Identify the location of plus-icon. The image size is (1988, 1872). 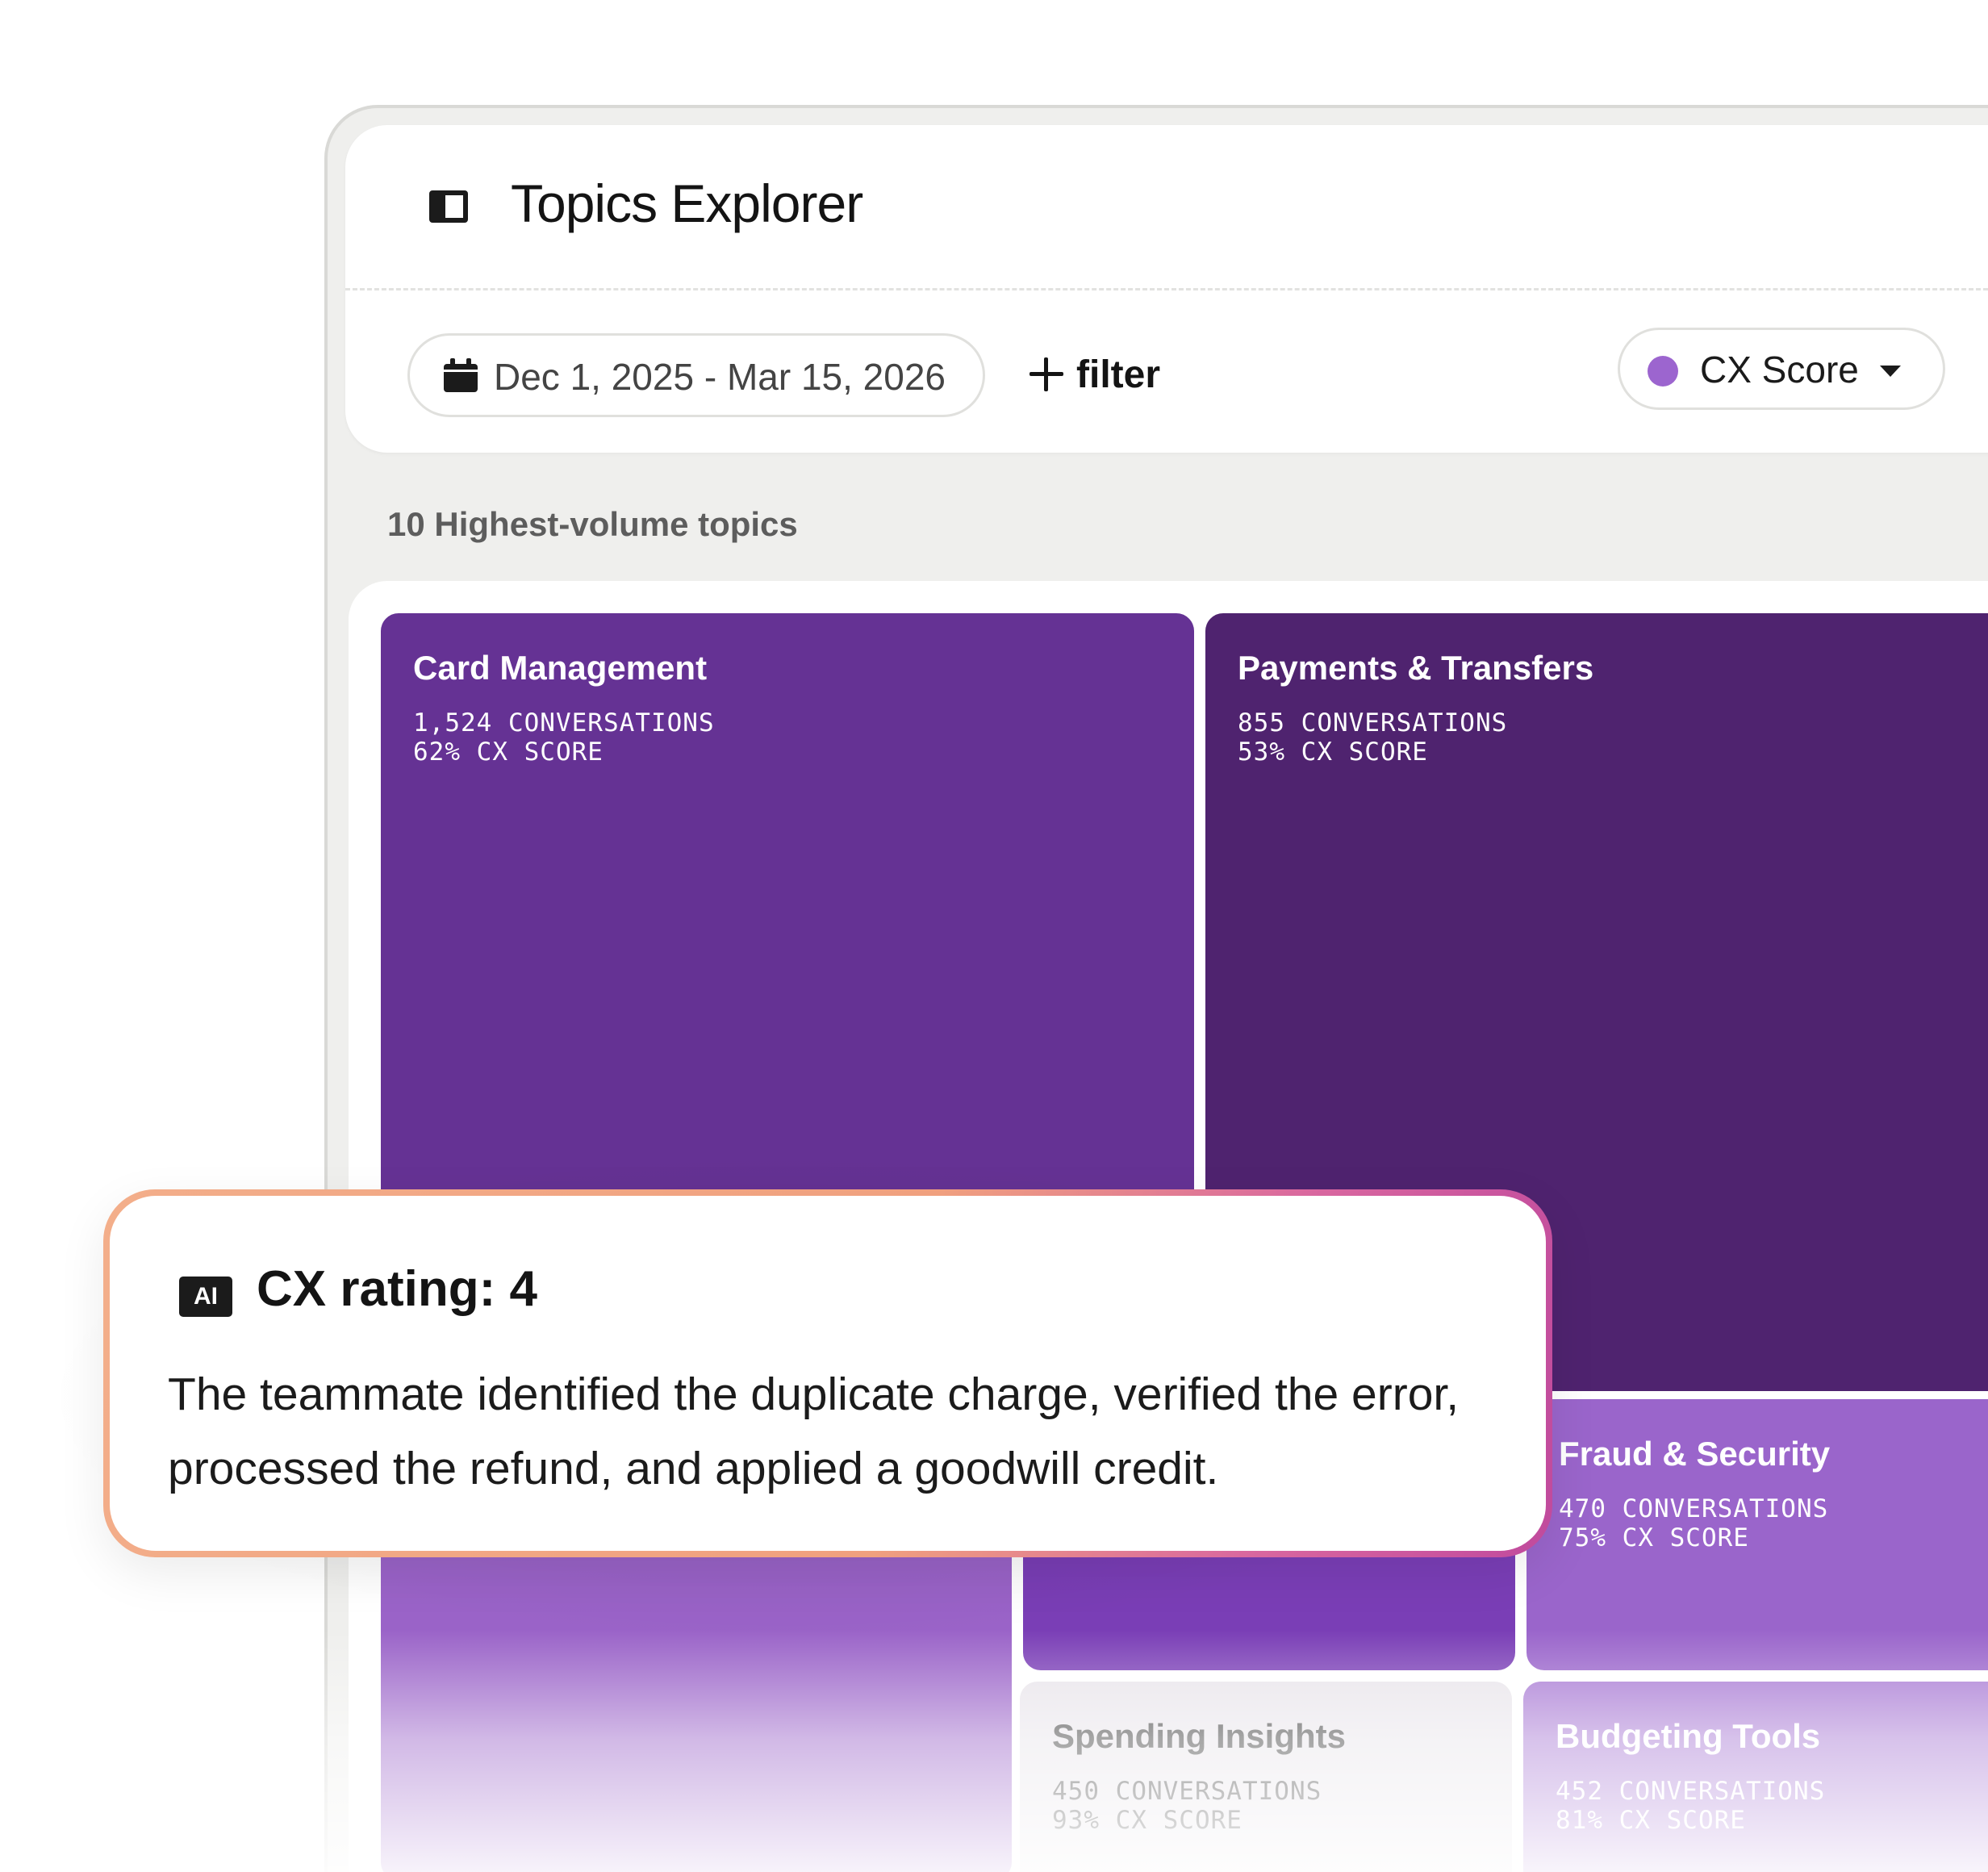
(1046, 374).